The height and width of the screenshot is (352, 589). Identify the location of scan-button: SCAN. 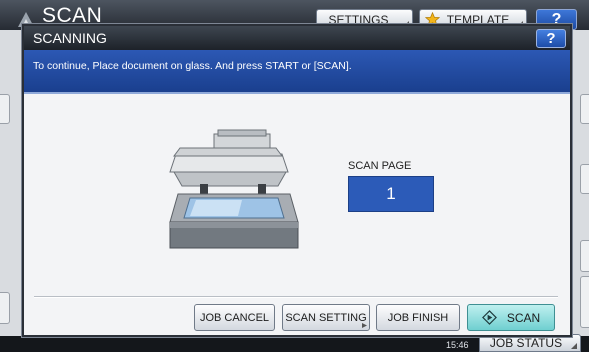
(511, 317).